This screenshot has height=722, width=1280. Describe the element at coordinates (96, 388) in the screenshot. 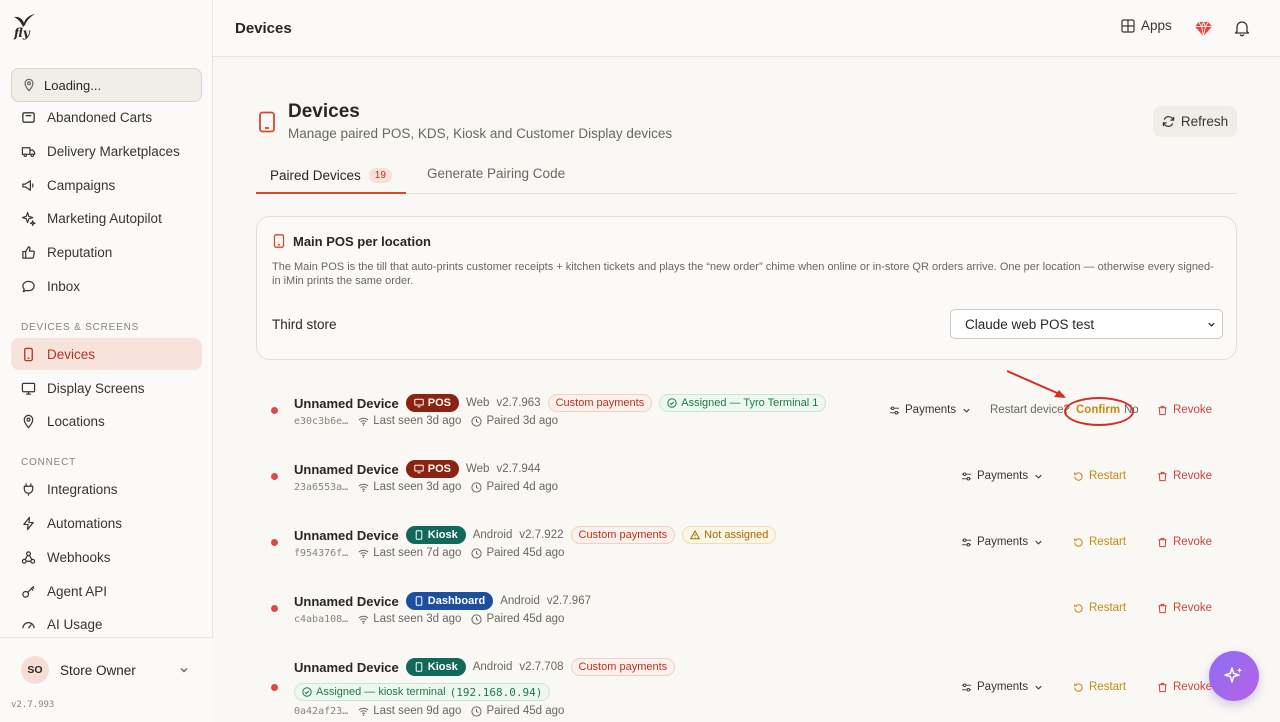

I see `sidebar-item-label: Display Screens` at that location.